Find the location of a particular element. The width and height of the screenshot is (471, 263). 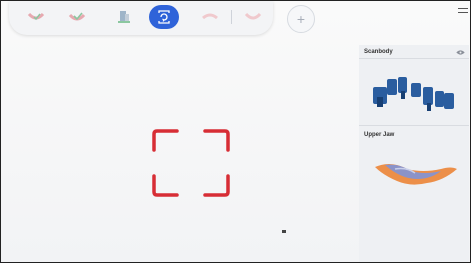

upper-jaw-thumbnail is located at coordinates (415, 175).